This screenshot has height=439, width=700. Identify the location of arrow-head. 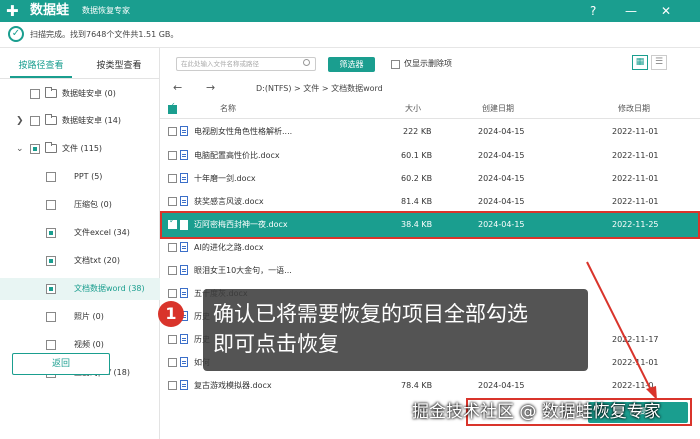
(651, 393).